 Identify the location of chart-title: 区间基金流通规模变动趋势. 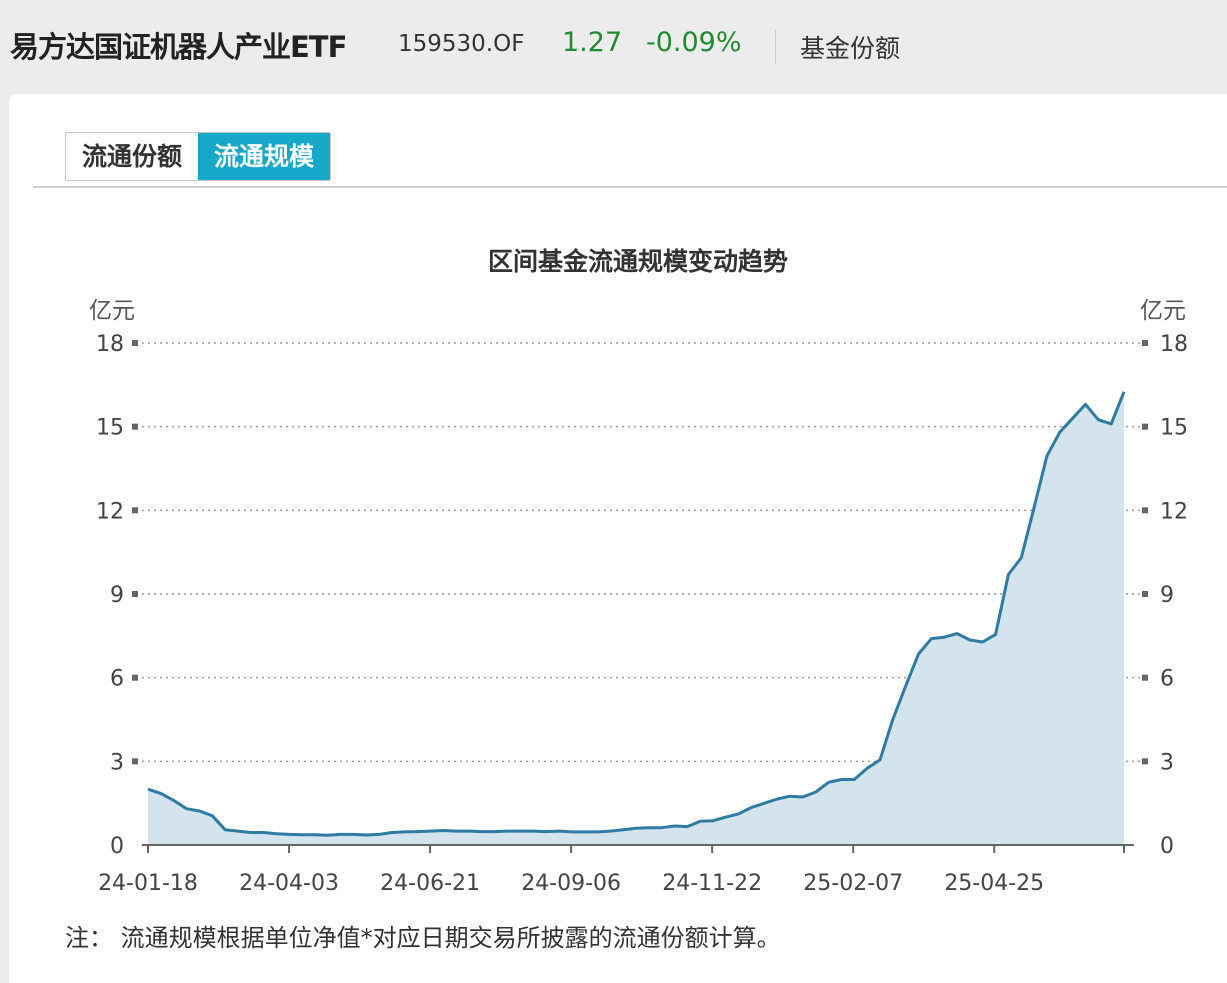
(638, 261).